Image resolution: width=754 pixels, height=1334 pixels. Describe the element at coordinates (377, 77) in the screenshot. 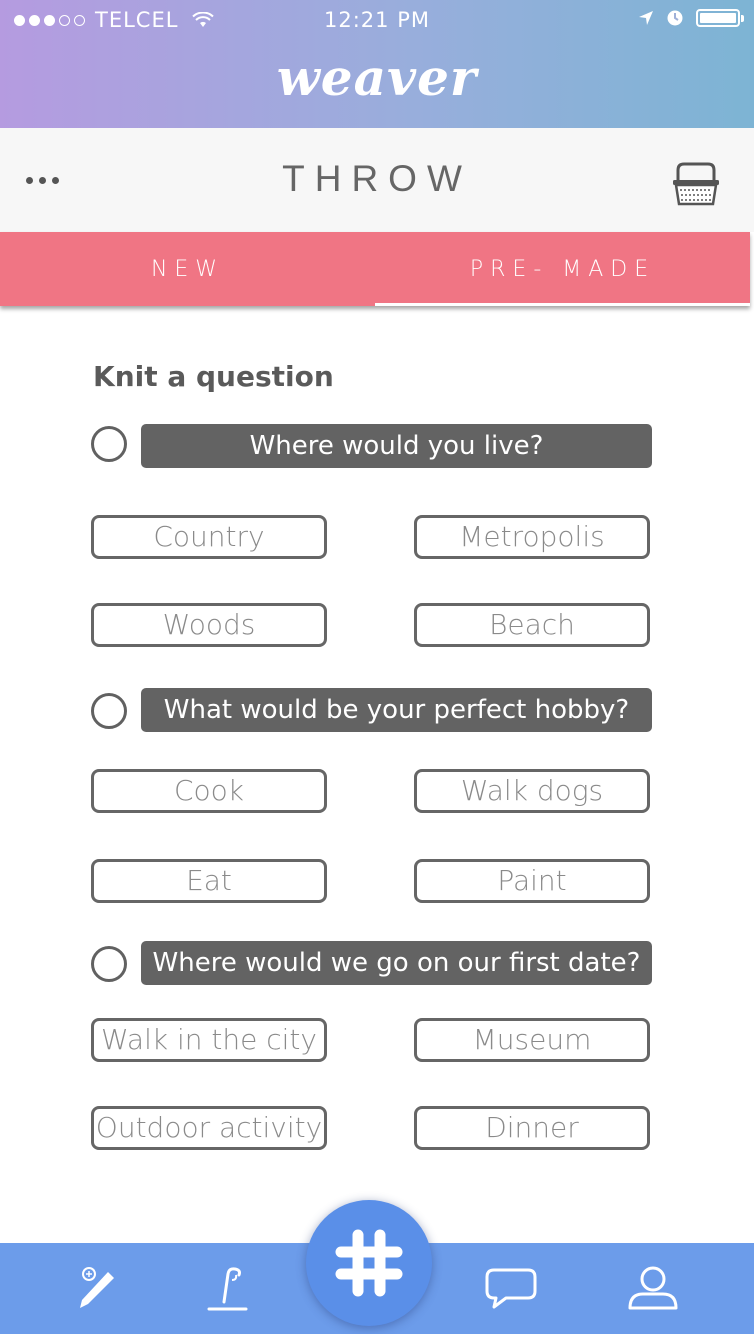

I see `app-logo: weaver` at that location.